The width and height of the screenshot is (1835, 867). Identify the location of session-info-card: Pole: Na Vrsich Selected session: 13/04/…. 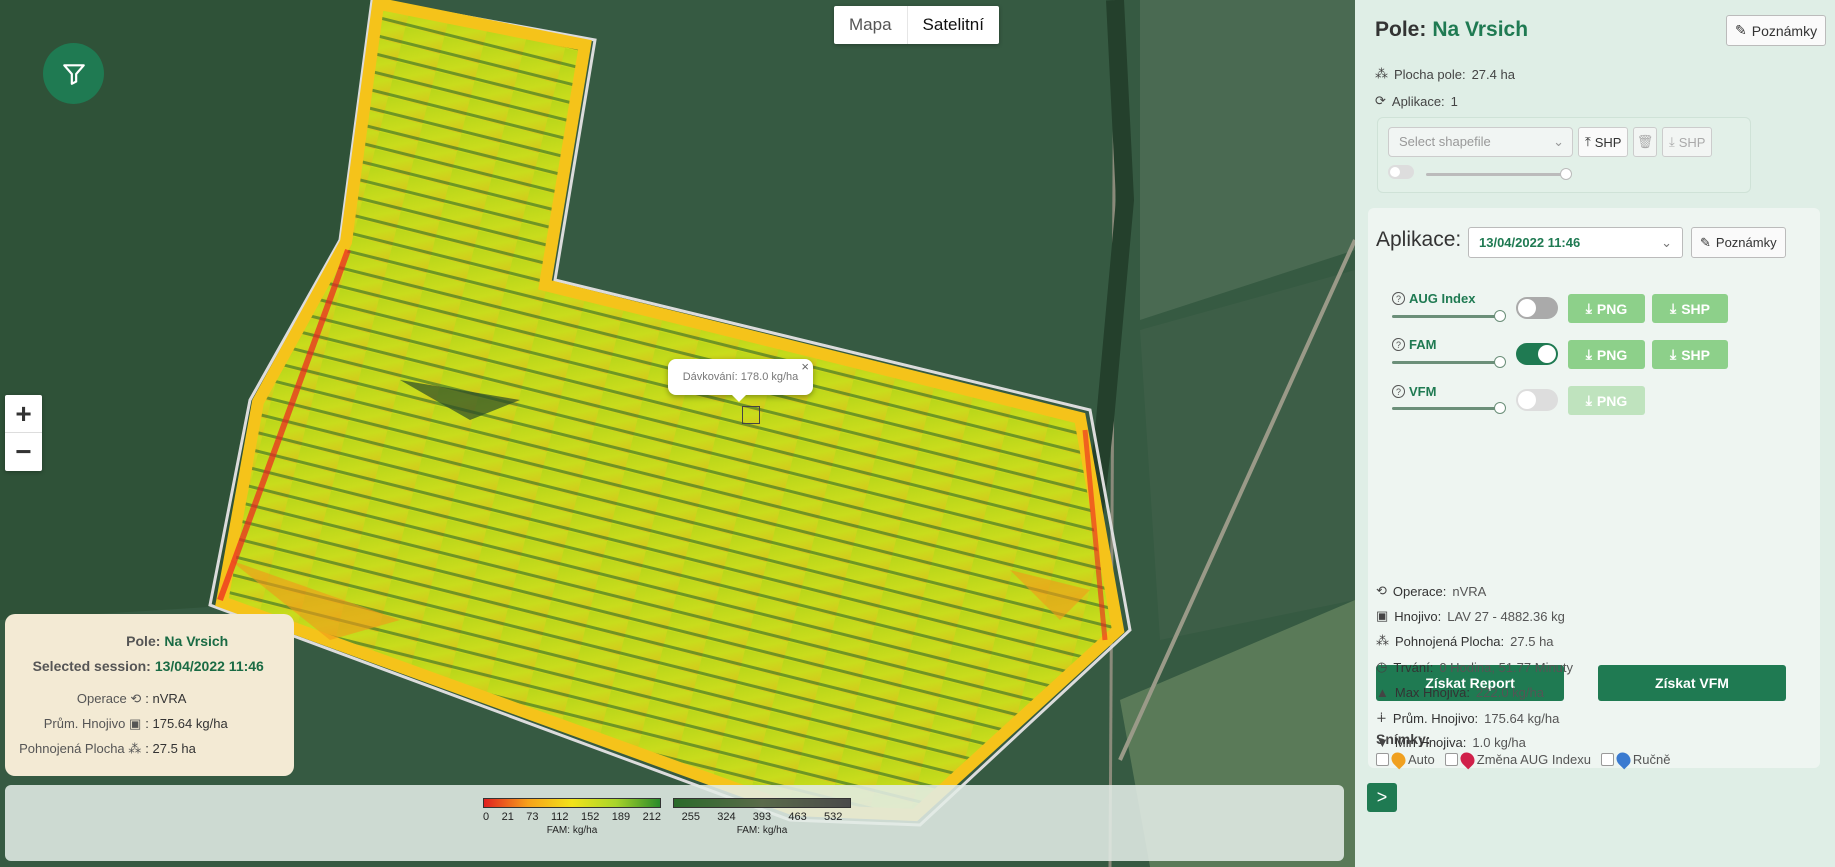
(149, 695).